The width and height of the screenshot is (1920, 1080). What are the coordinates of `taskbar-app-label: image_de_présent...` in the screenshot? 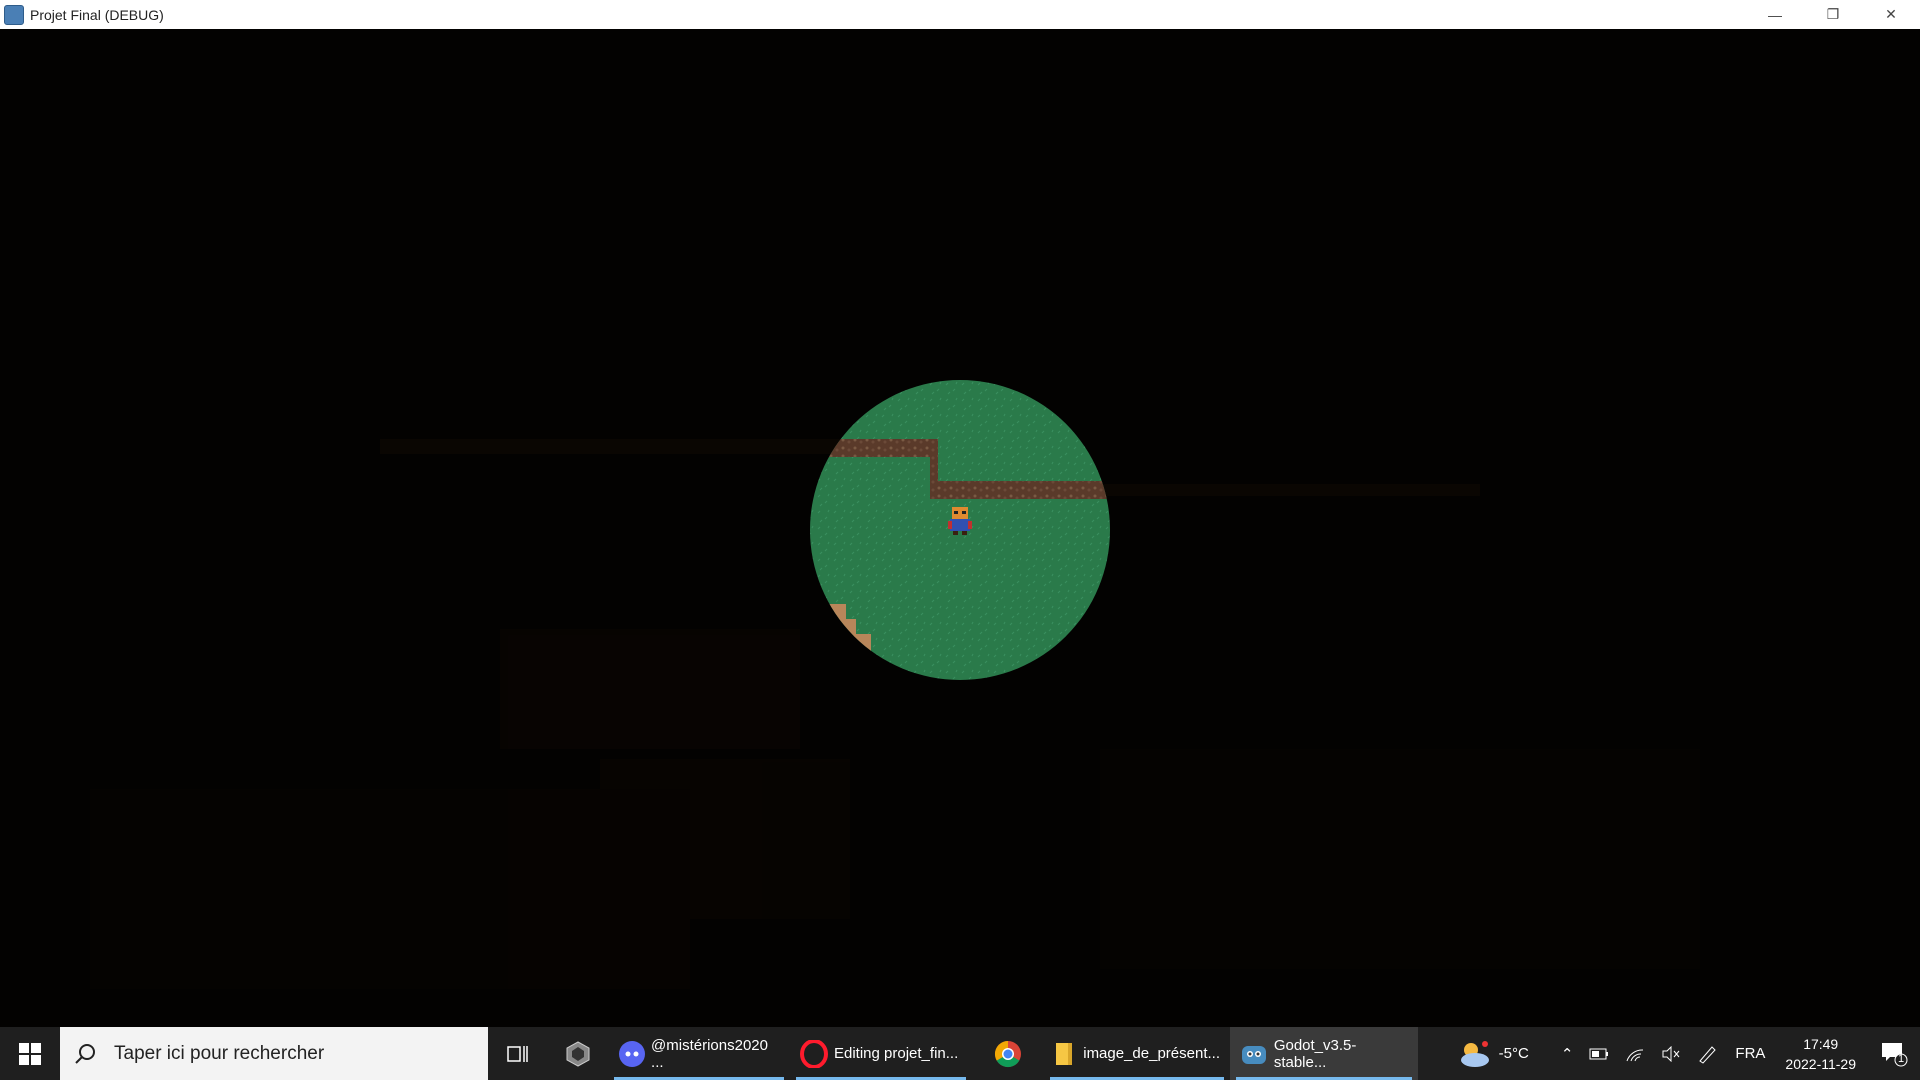 It's located at (1151, 1053).